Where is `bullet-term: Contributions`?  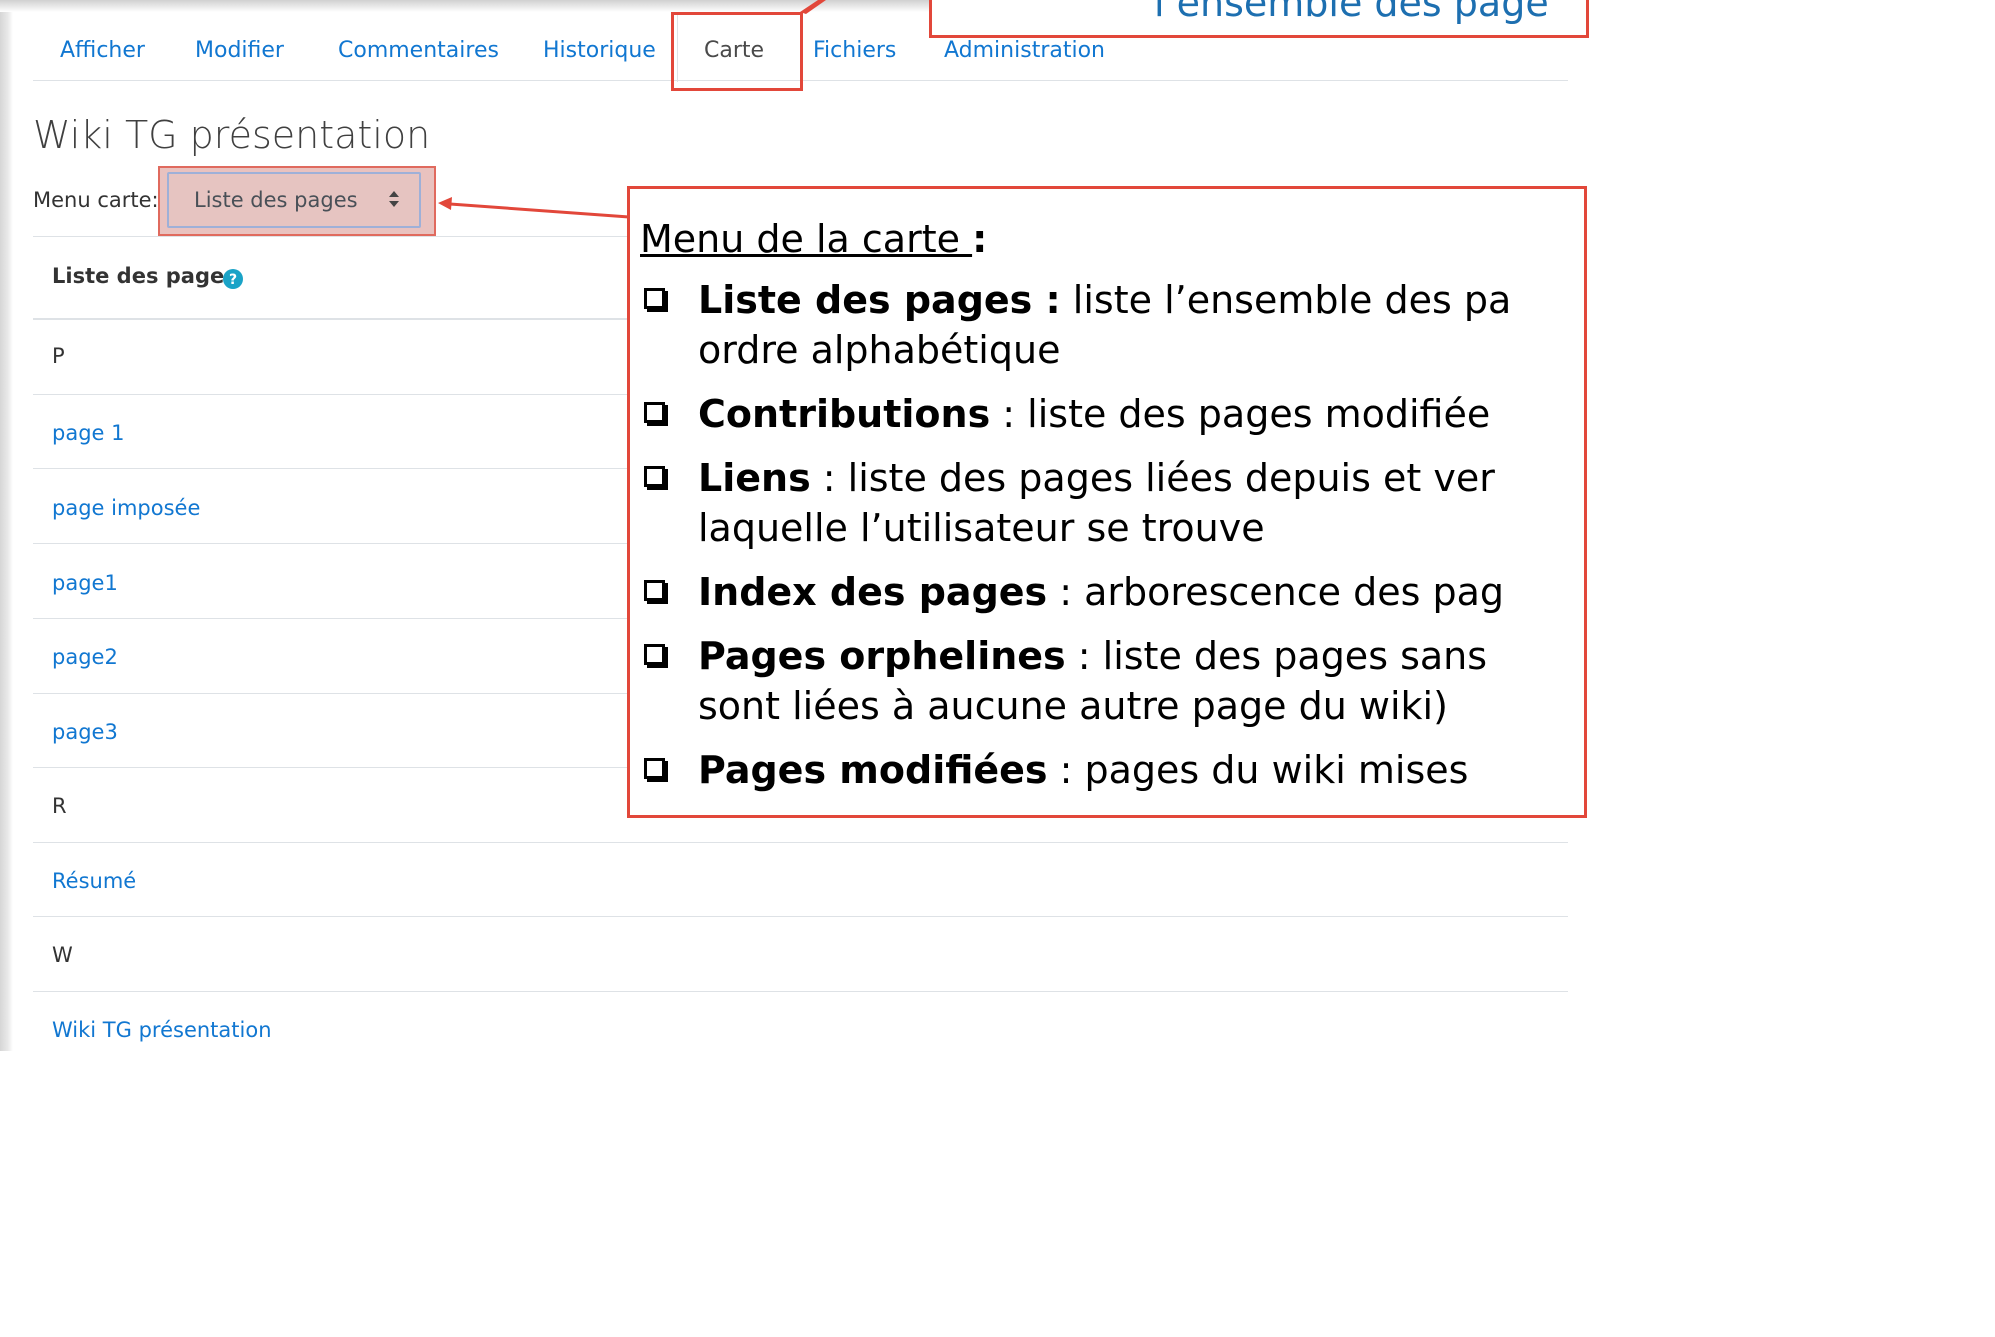 bullet-term: Contributions is located at coordinates (844, 414).